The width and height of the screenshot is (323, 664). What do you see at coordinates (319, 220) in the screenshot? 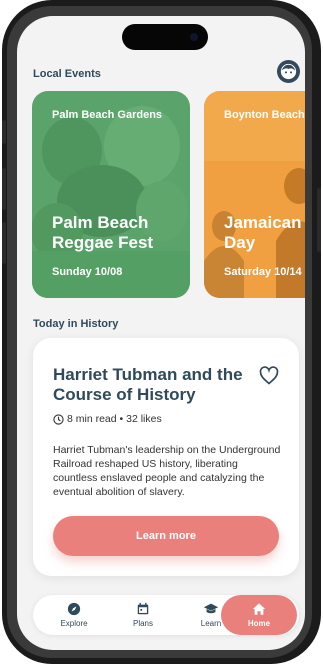
I see `phone-power-button` at bounding box center [319, 220].